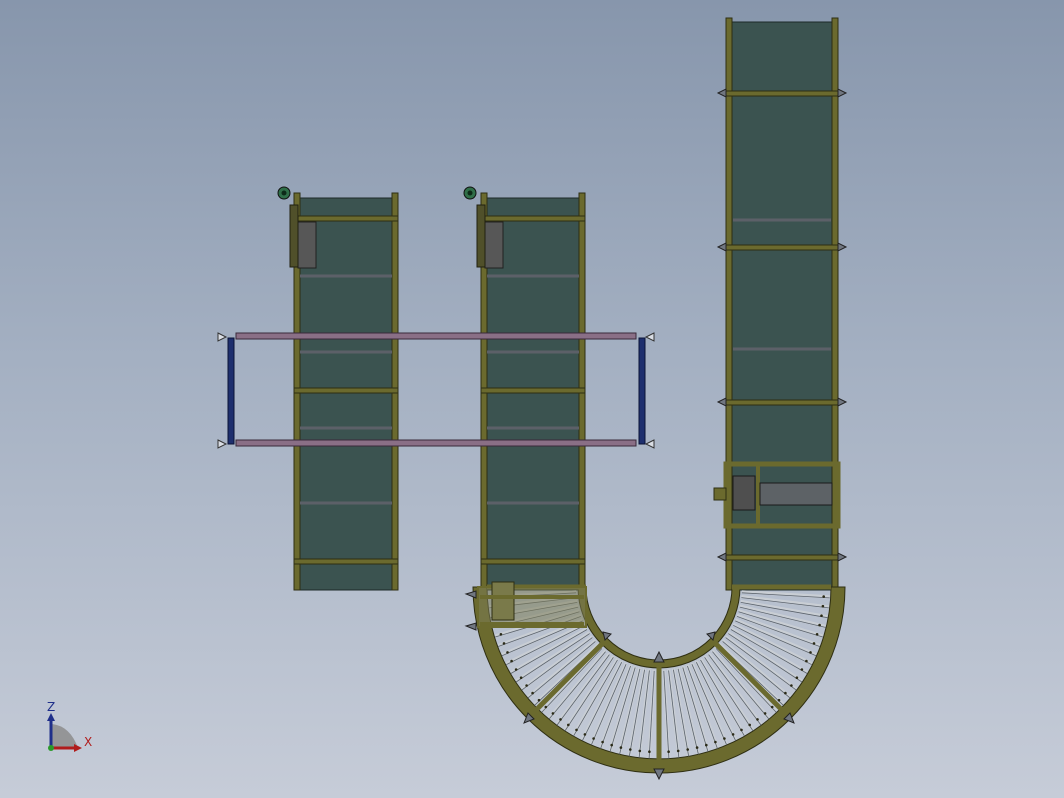 The height and width of the screenshot is (798, 1064). Describe the element at coordinates (655, 681) in the screenshot. I see `curved-roller-conveyor` at that location.